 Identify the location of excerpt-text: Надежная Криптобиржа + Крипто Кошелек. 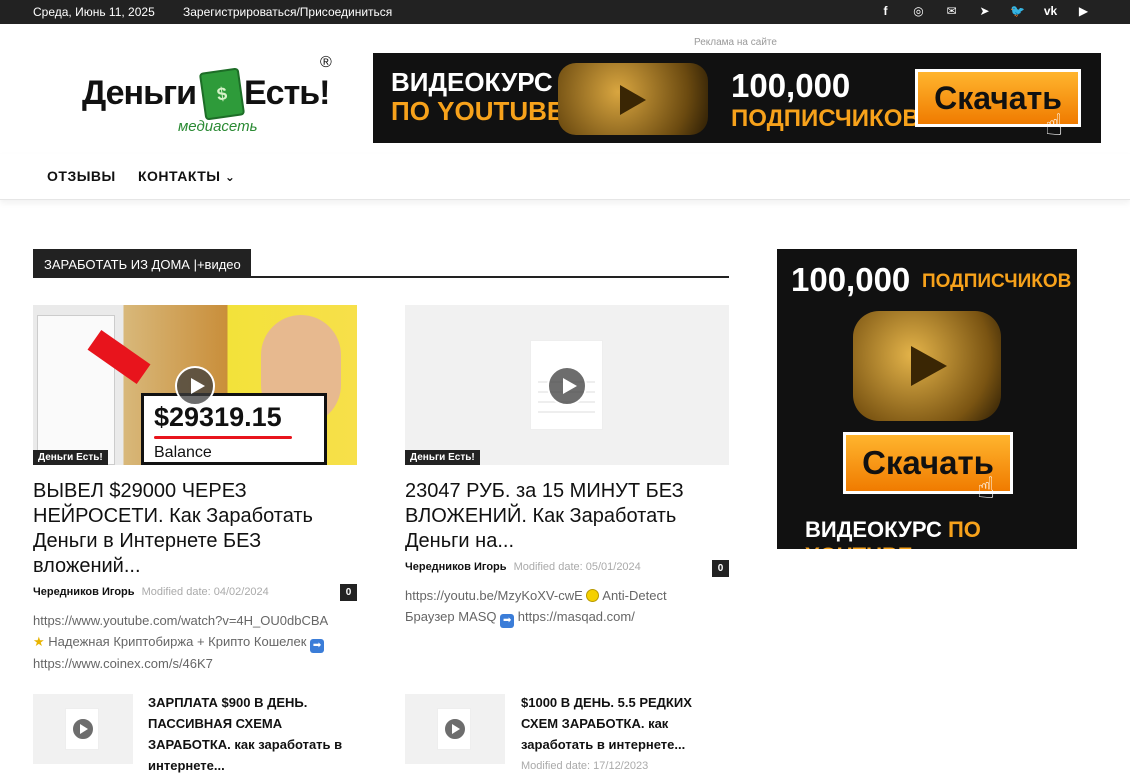
(177, 641).